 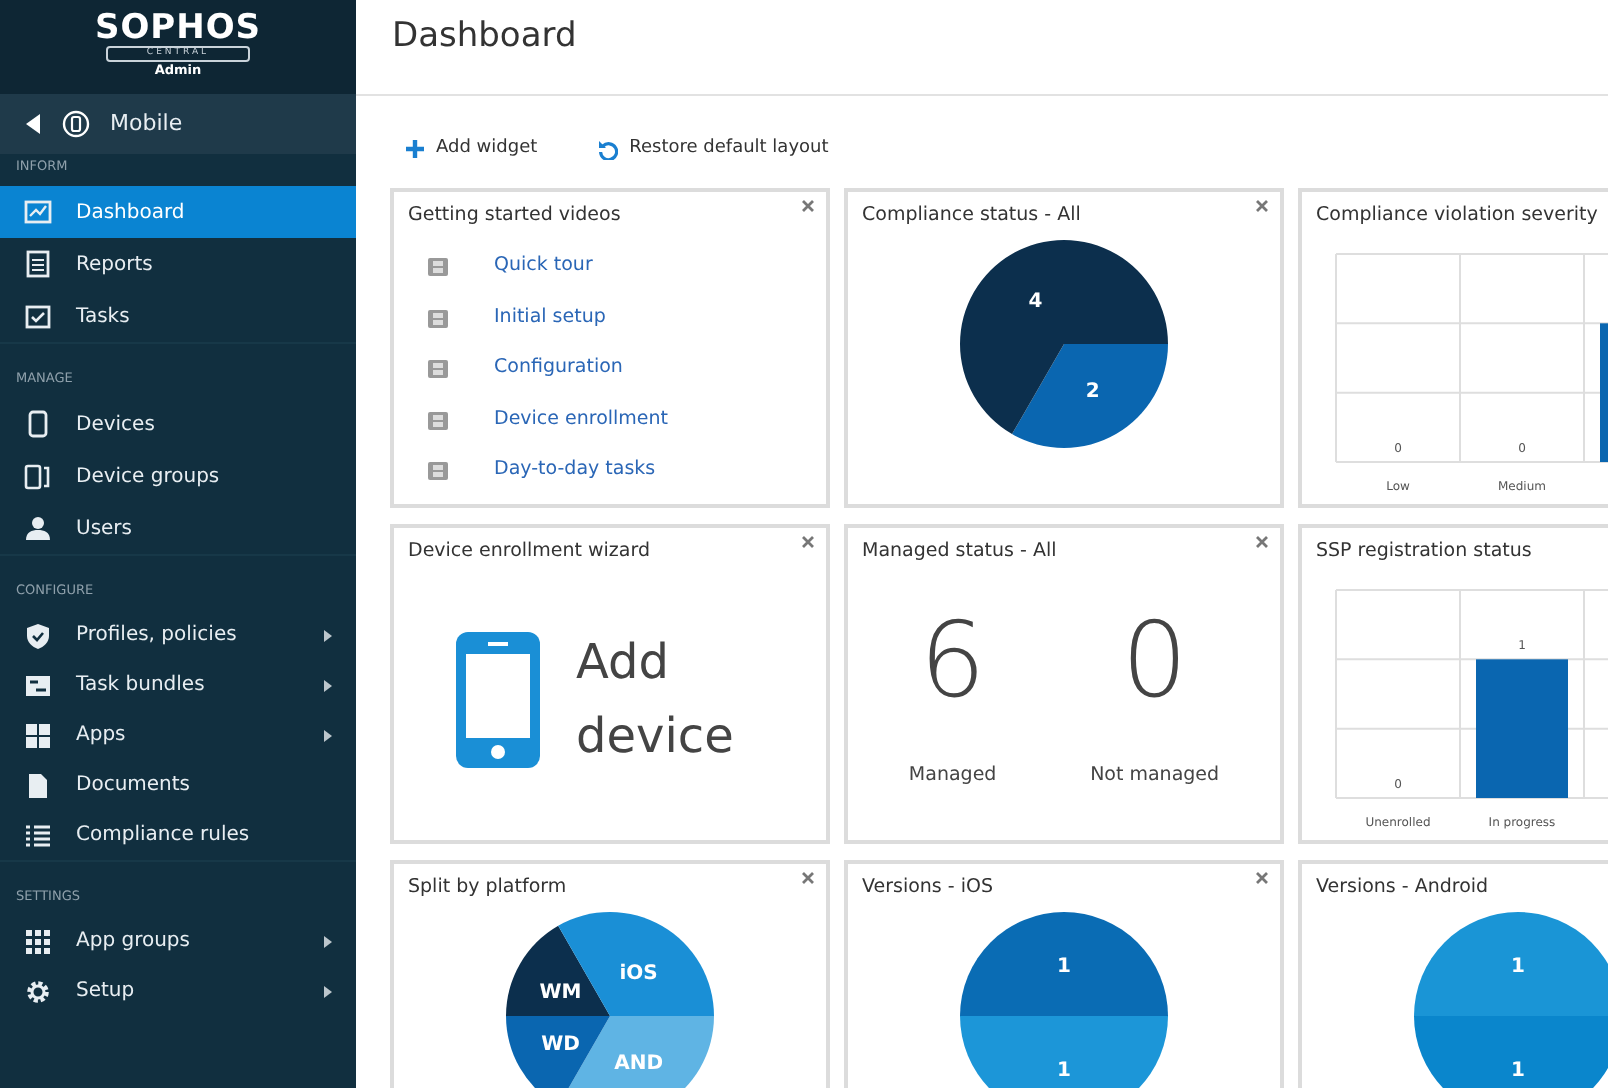 What do you see at coordinates (560, 992) in the screenshot?
I see `slice-label: WM` at bounding box center [560, 992].